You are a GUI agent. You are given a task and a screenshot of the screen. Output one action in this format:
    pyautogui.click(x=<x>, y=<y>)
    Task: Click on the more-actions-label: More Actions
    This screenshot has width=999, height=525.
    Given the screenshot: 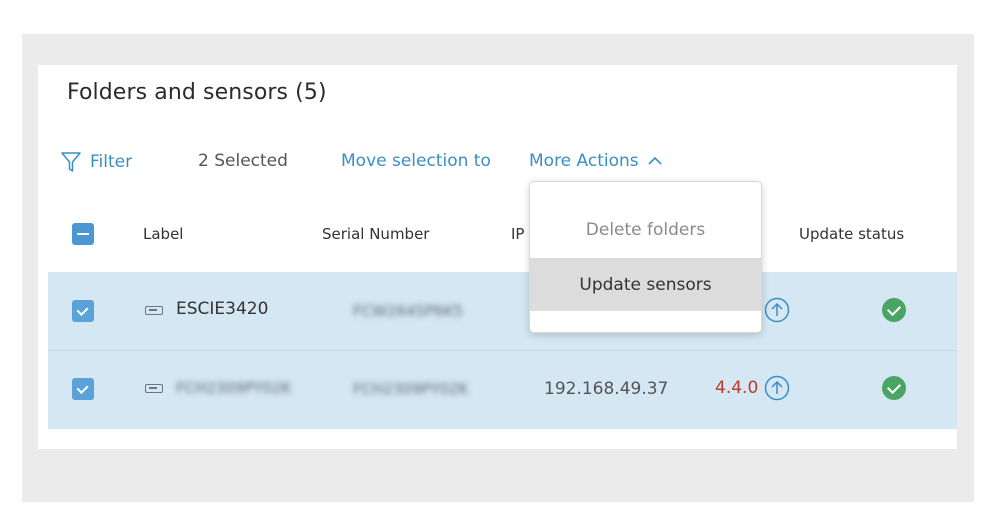 What is the action you would take?
    pyautogui.click(x=584, y=161)
    